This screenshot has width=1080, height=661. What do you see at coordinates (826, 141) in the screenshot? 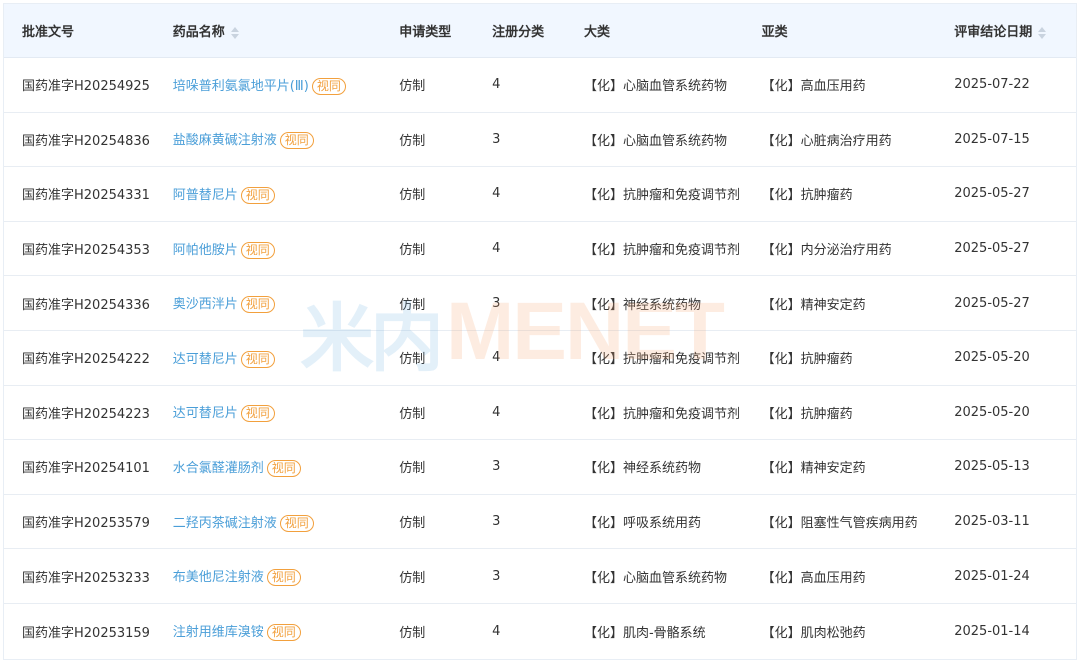
I see `subcategory: 【化】心脏病治疗用药` at bounding box center [826, 141].